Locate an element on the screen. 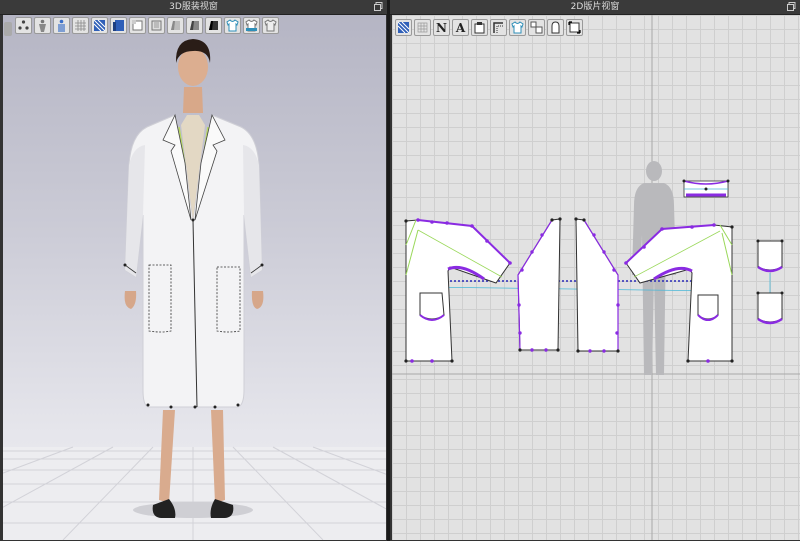 This screenshot has width=800, height=541. thickness-icon is located at coordinates (118, 25).